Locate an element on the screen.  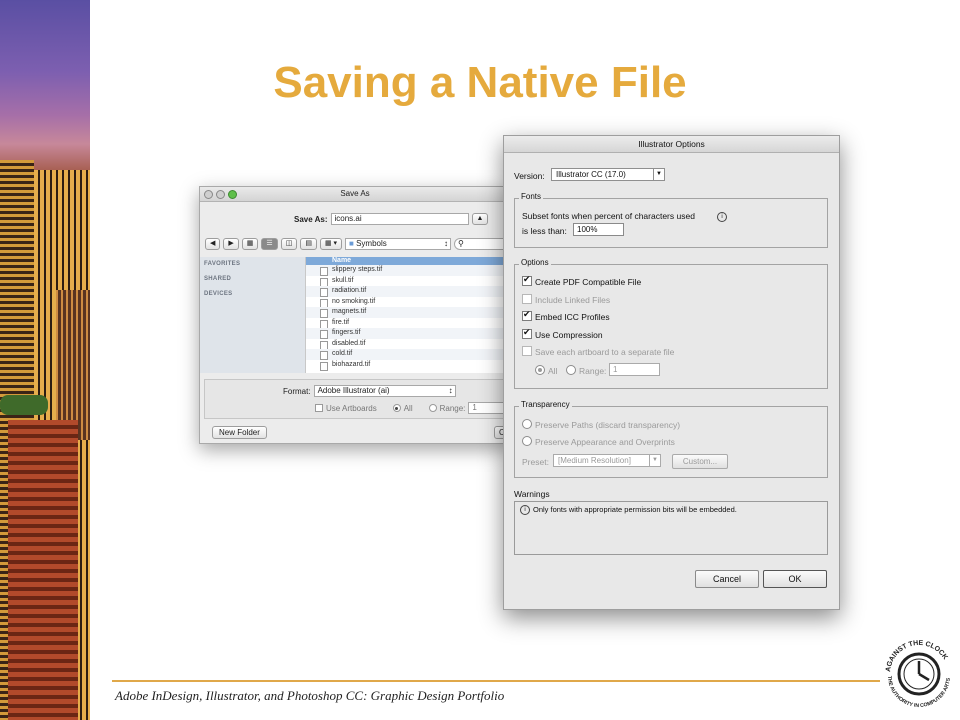
location-popup: ■ Symbols ↕ is located at coordinates (398, 244).